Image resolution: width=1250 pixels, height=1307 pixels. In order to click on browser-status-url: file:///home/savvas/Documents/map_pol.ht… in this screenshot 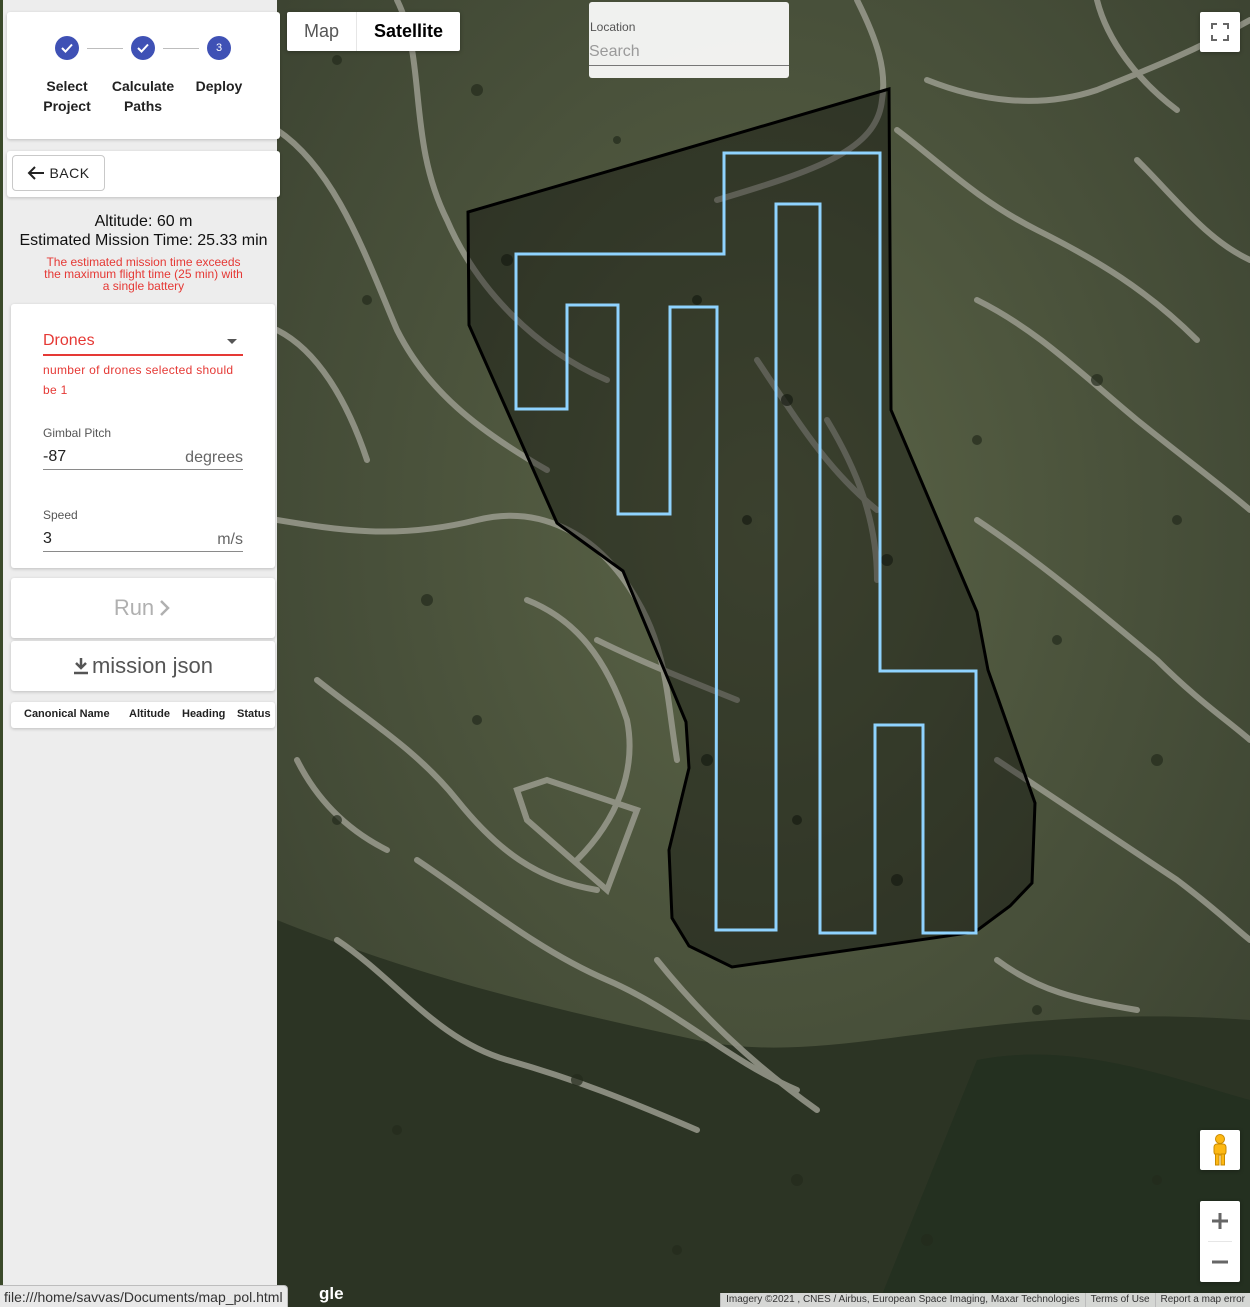, I will do `click(144, 1296)`.